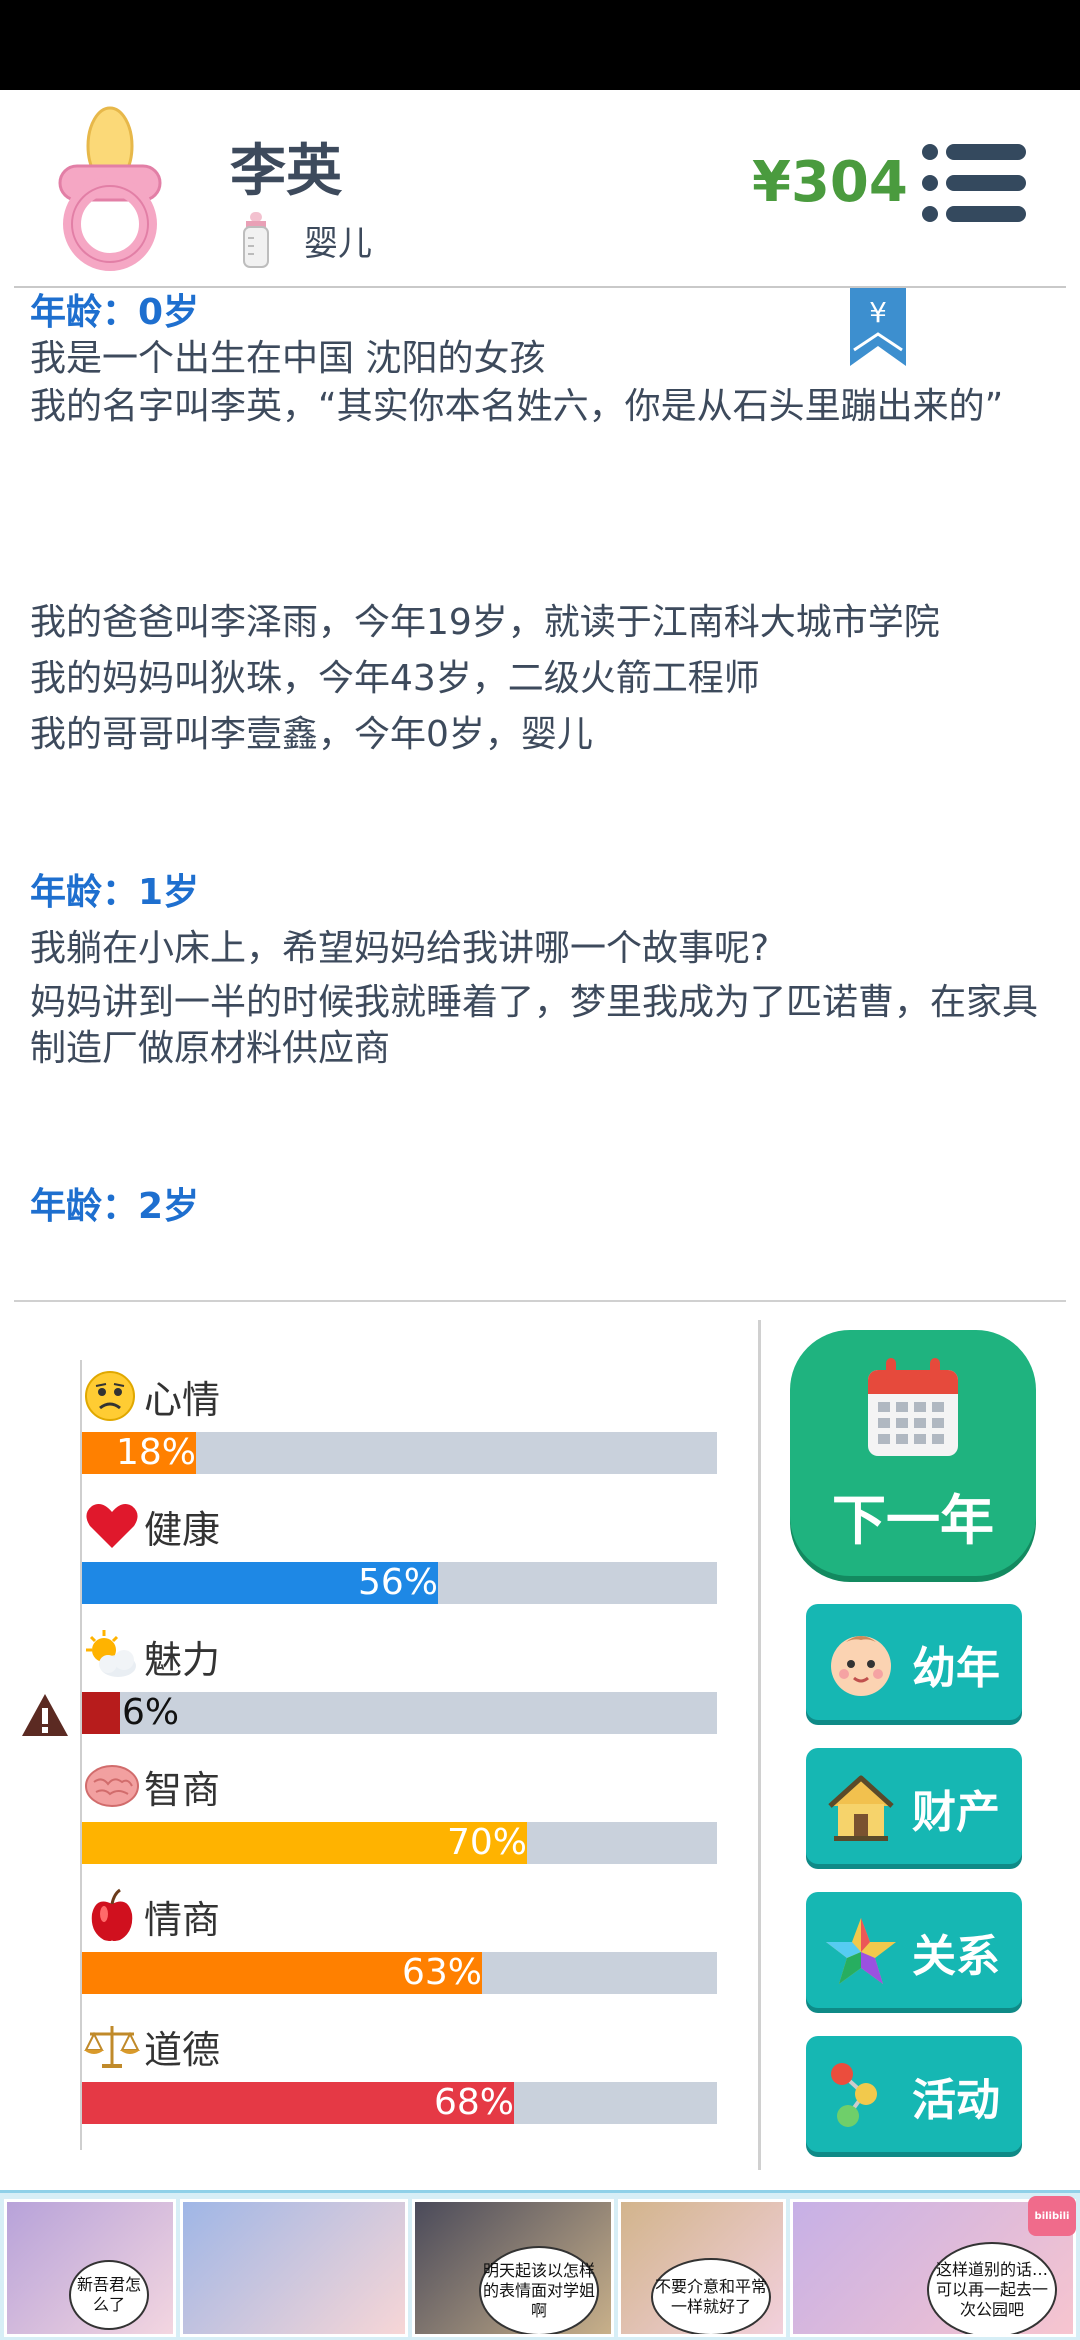  I want to click on ad-panel: 不要介意和平常一样就好了, so click(702, 2268).